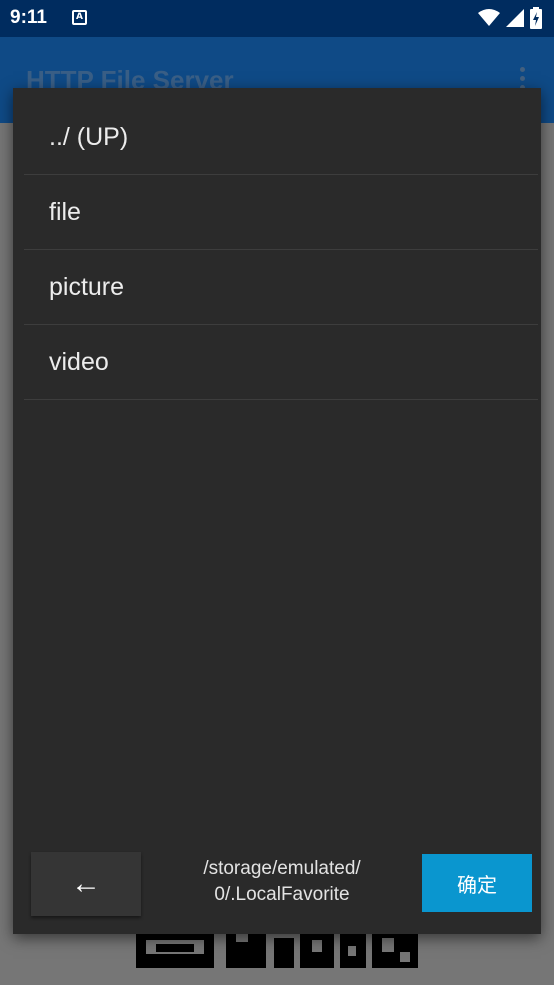 This screenshot has height=985, width=554. What do you see at coordinates (277, 949) in the screenshot?
I see `qr-code-image` at bounding box center [277, 949].